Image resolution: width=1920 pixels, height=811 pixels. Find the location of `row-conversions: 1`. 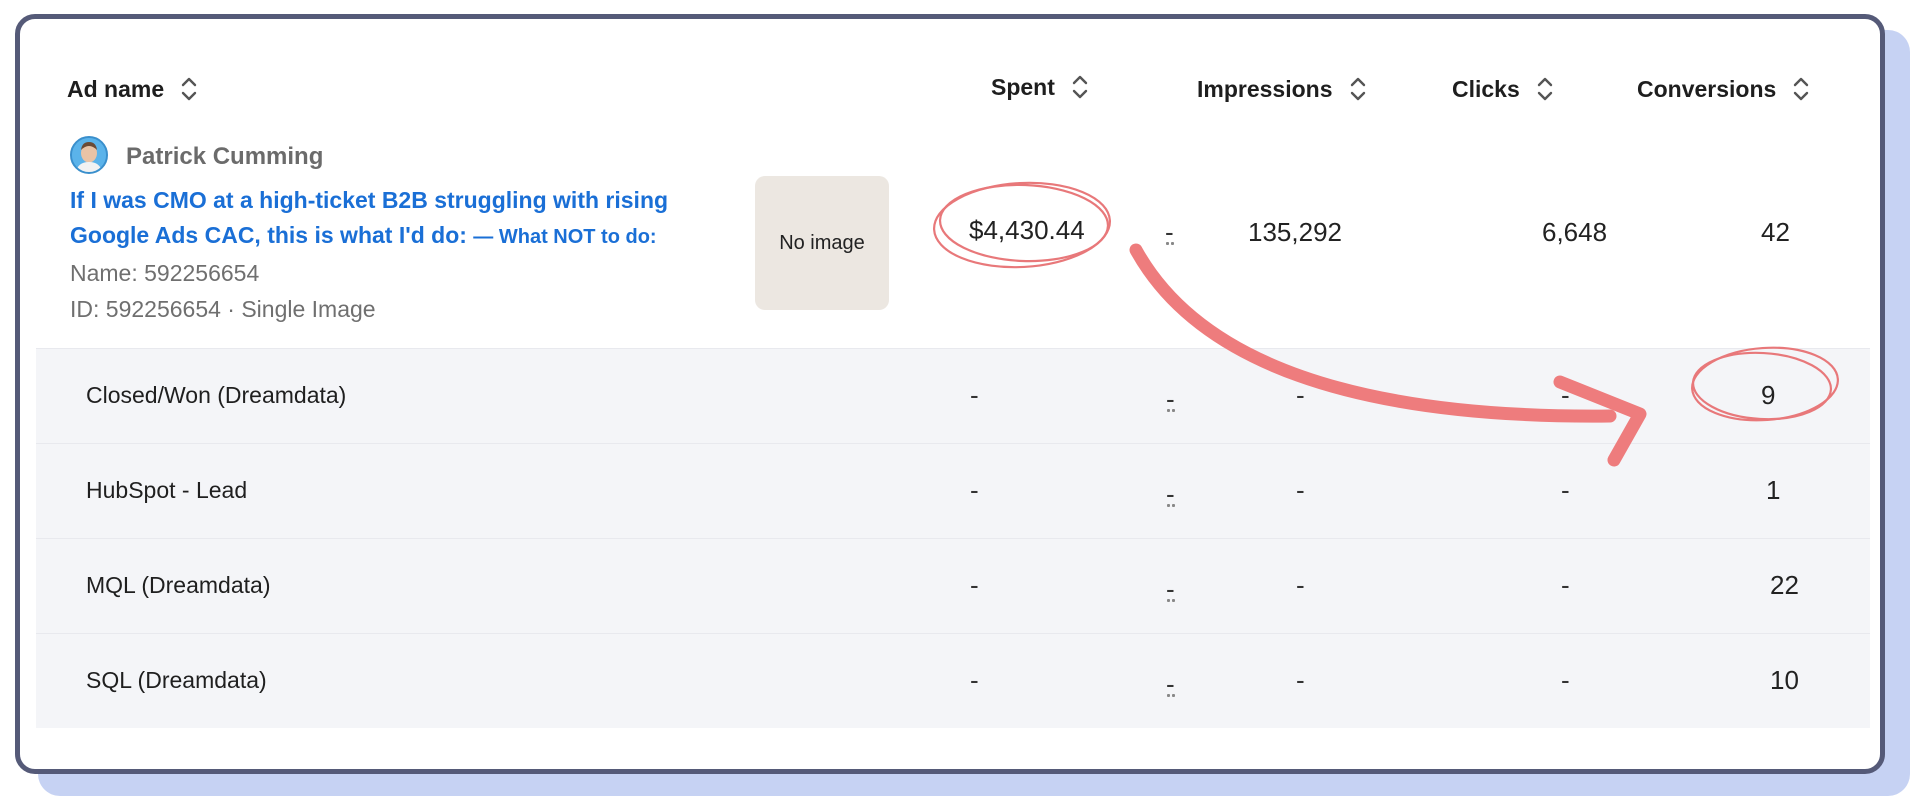

row-conversions: 1 is located at coordinates (1773, 490).